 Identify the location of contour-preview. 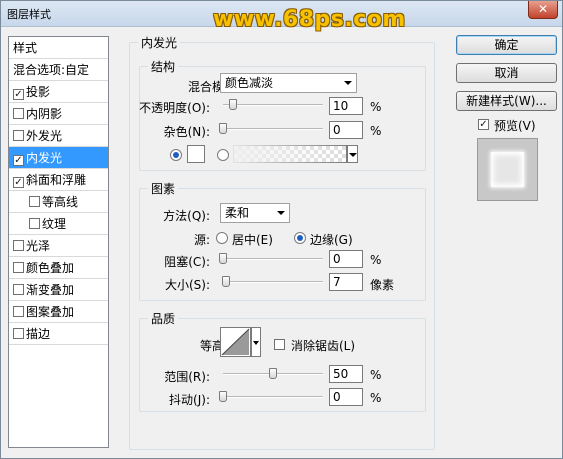
(235, 342).